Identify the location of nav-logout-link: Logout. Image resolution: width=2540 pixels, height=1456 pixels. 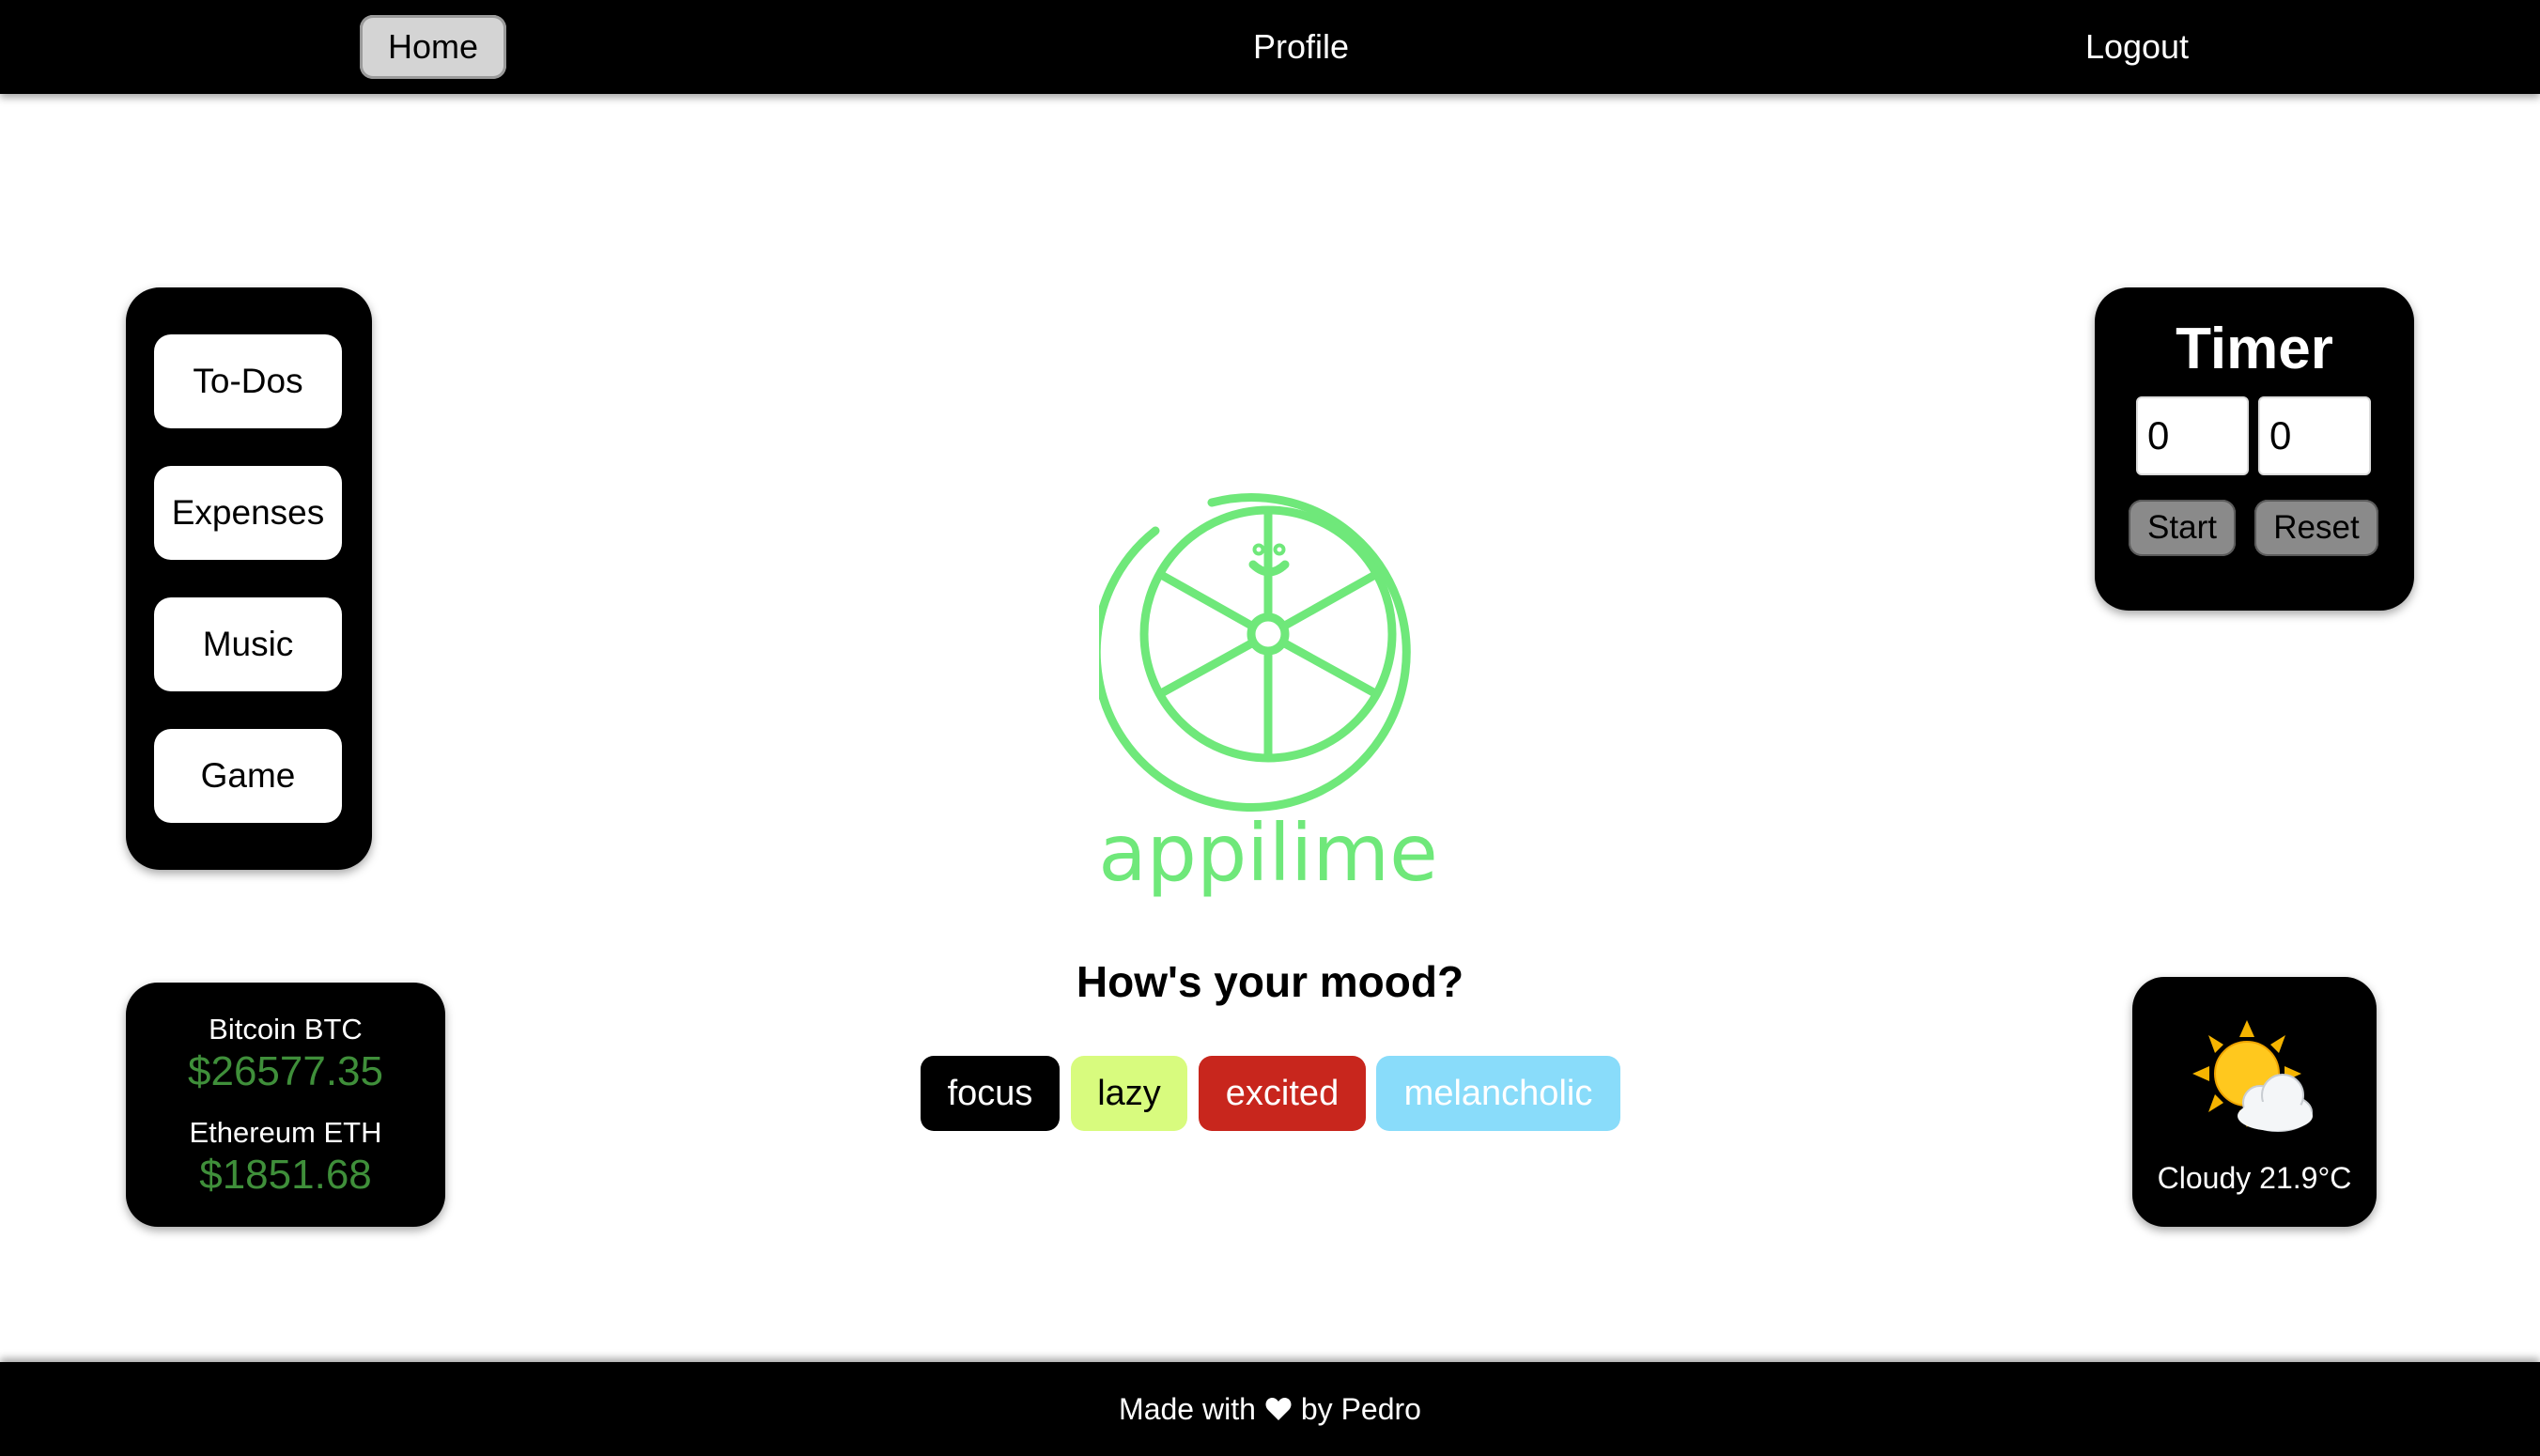
(2137, 47).